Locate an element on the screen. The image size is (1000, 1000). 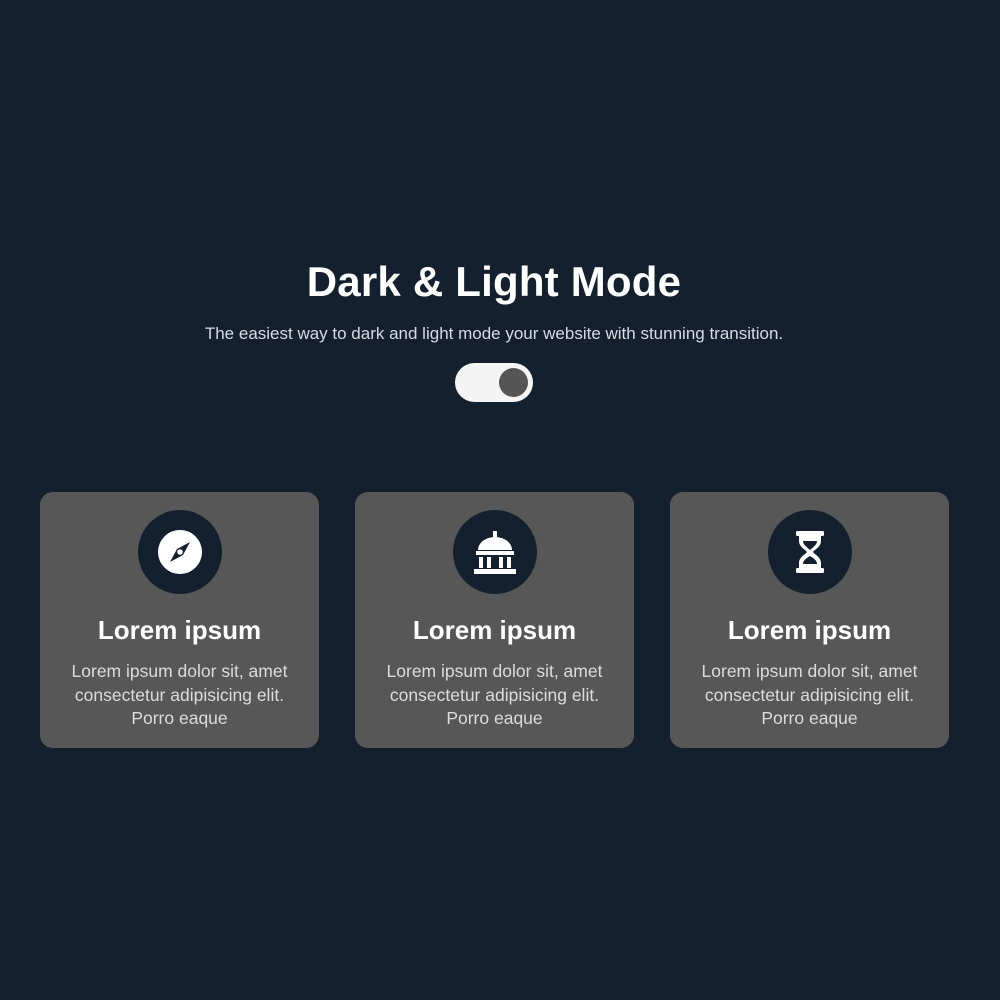
hourglass-icon is located at coordinates (809, 552).